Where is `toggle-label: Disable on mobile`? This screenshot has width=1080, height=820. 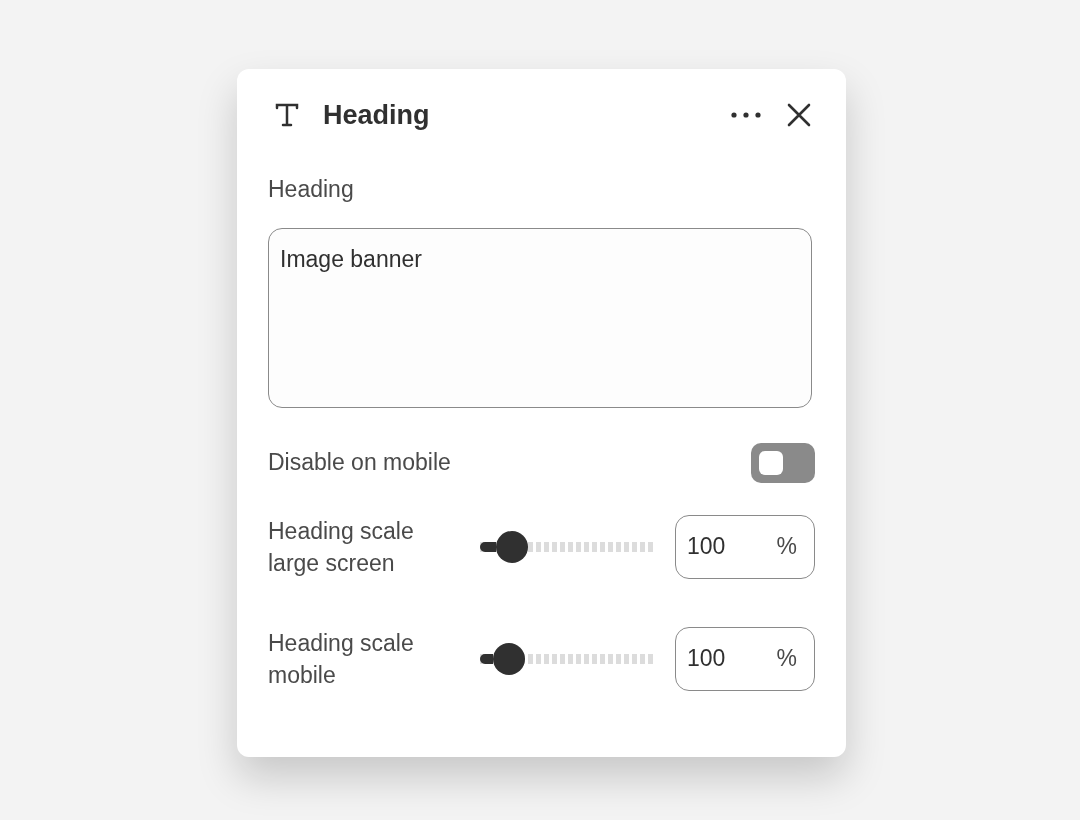
toggle-label: Disable on mobile is located at coordinates (359, 463).